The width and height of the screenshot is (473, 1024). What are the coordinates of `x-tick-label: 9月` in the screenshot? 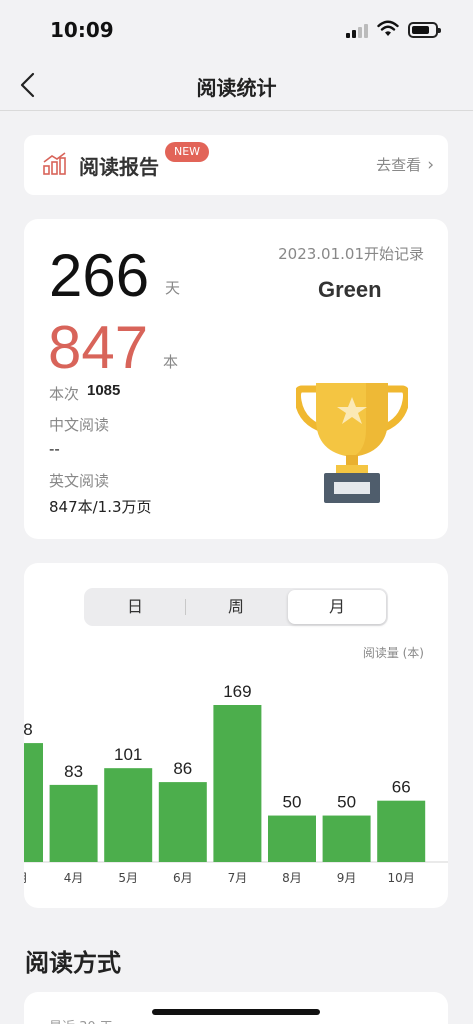 It's located at (347, 878).